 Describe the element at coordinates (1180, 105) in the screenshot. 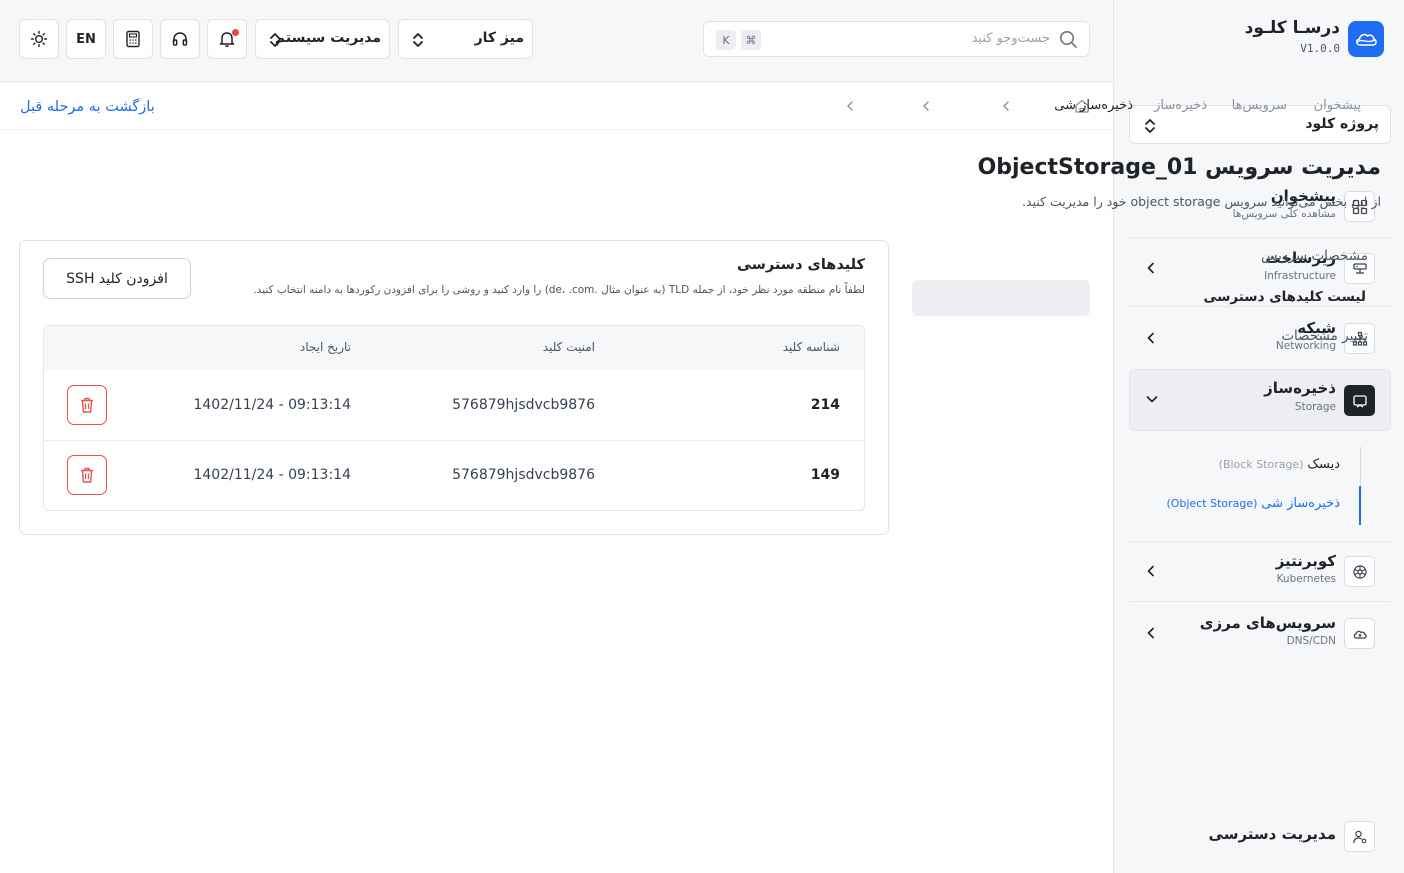

I see `breadcrumb-item-storage: ذخیره‌ساز` at that location.